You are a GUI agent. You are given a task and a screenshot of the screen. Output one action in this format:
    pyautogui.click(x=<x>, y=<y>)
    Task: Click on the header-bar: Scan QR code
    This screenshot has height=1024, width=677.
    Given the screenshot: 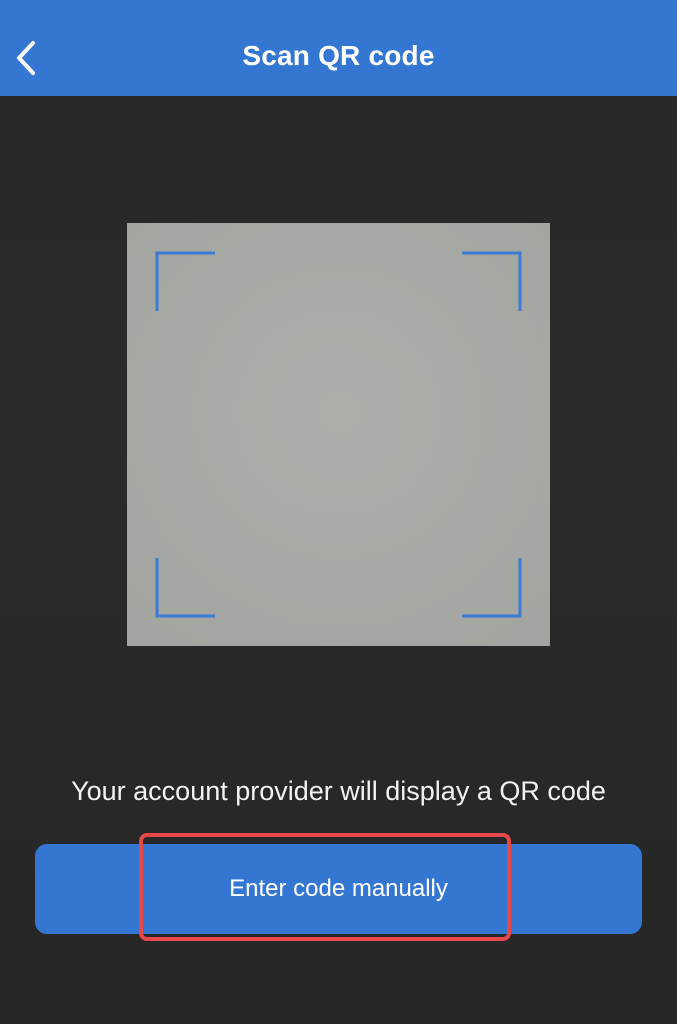 What is the action you would take?
    pyautogui.click(x=338, y=48)
    